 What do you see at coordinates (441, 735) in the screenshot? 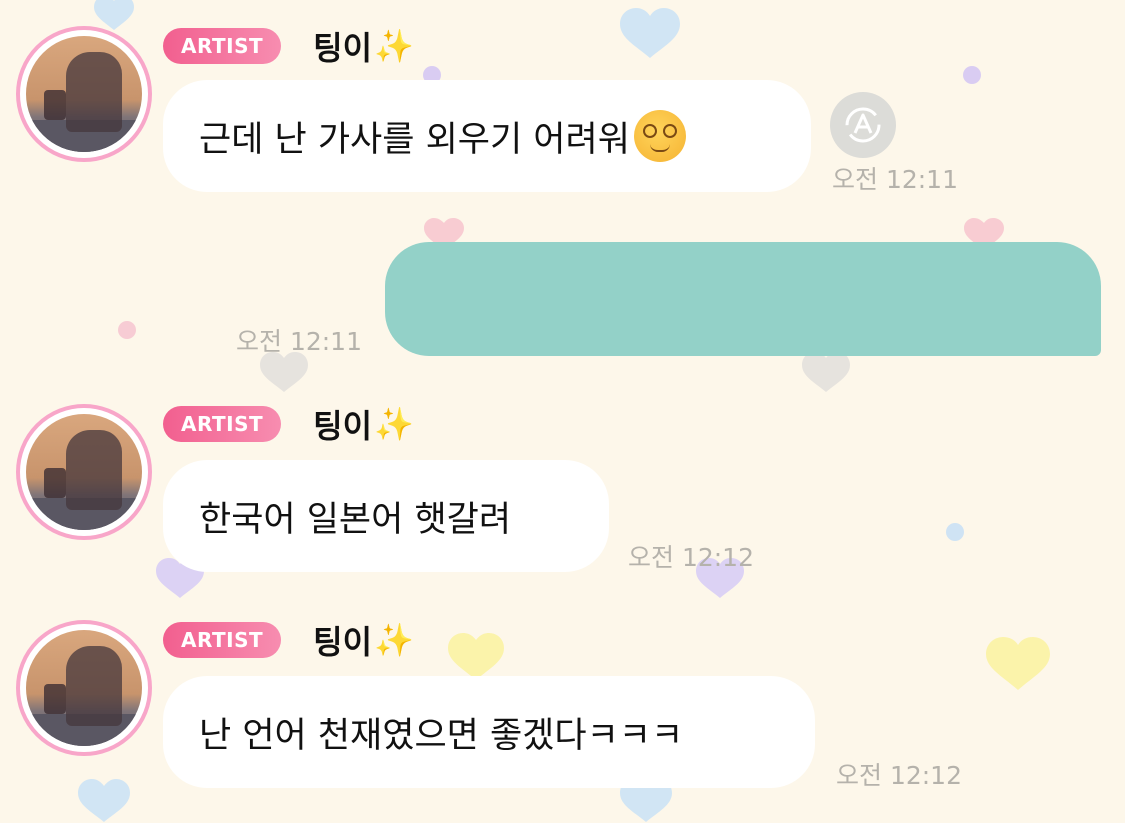
I see `message-text: 난 언어 천재였으면 좋겠다ㅋㅋㅋ` at bounding box center [441, 735].